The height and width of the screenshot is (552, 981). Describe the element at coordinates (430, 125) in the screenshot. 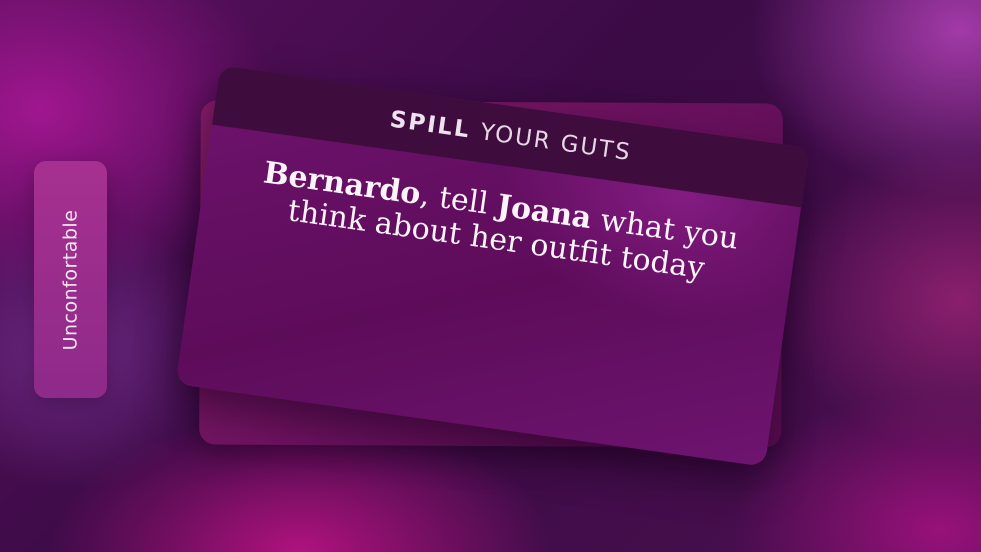

I see `card-category-strong: SPILL` at that location.